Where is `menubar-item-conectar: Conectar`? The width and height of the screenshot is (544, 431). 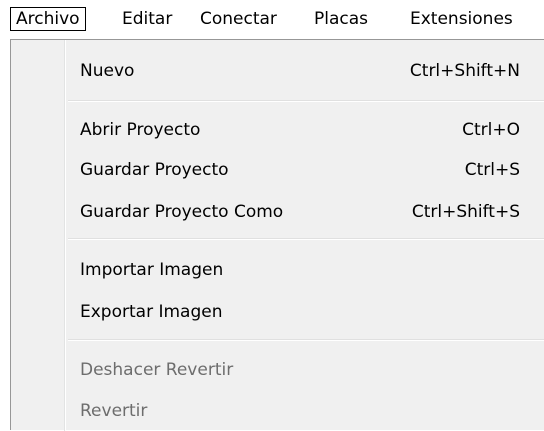 menubar-item-conectar: Conectar is located at coordinates (238, 19).